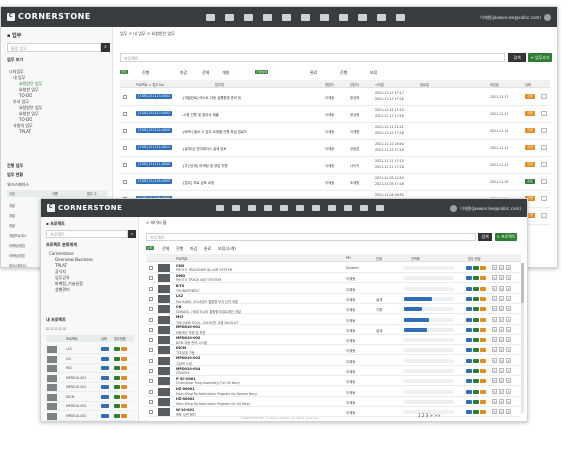 This screenshot has width=568, height=468. I want to click on project-code: DMD, so click(180, 276).